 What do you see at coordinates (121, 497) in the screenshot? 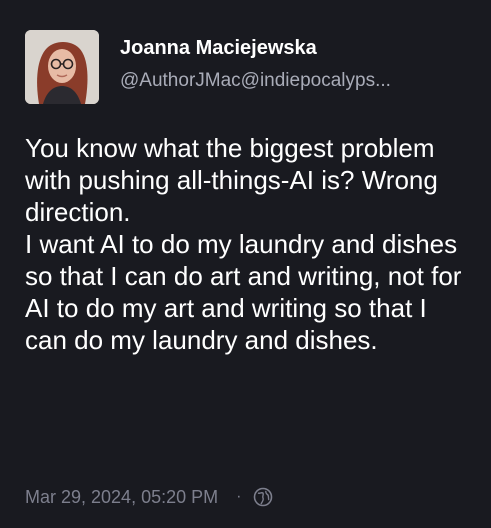
I see `post-timestamp: Mar 29, 2024, 05:20 PM` at bounding box center [121, 497].